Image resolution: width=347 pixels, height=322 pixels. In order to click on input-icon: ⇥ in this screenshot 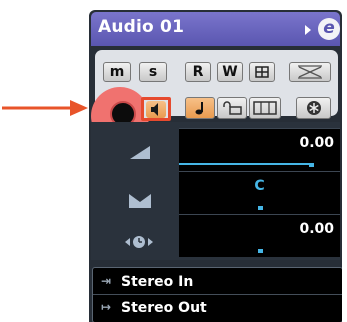, I will do `click(106, 281)`.